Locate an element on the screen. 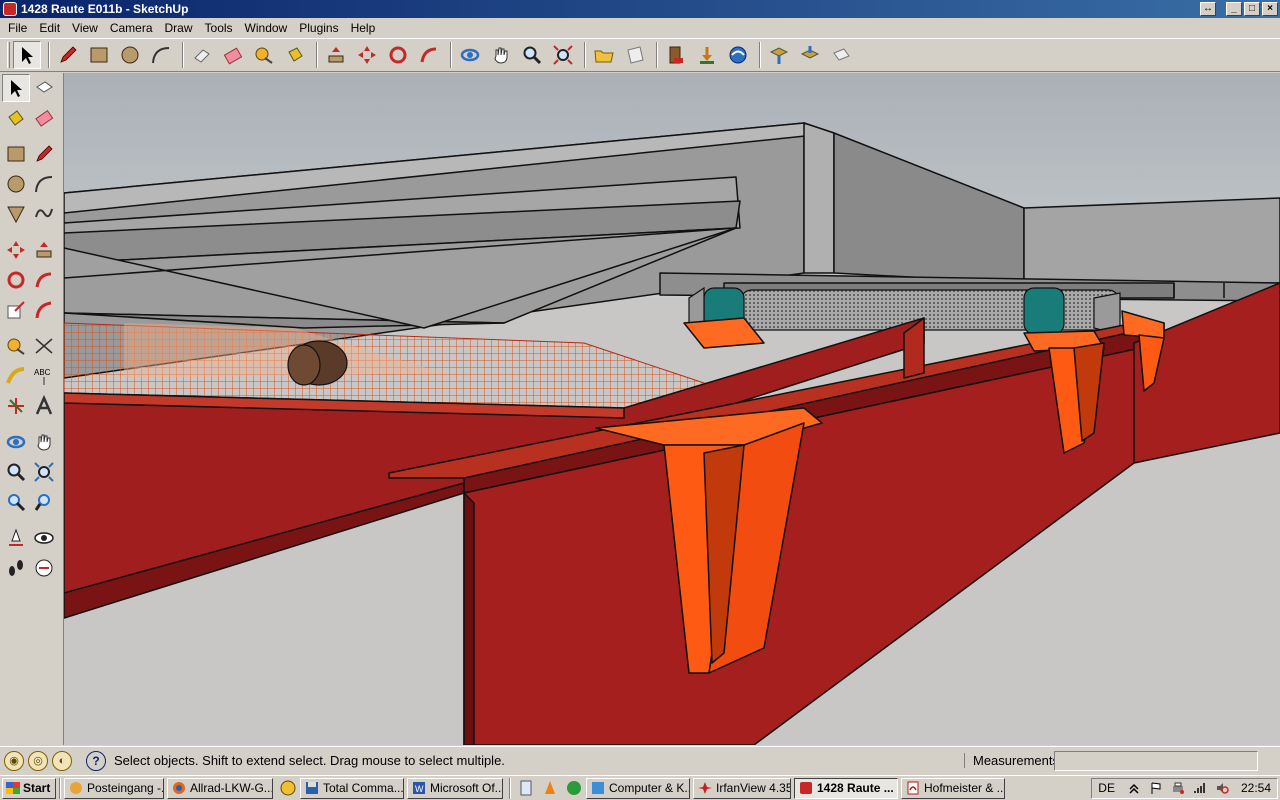 The image size is (1280, 800). flag-icon is located at coordinates (1156, 788).